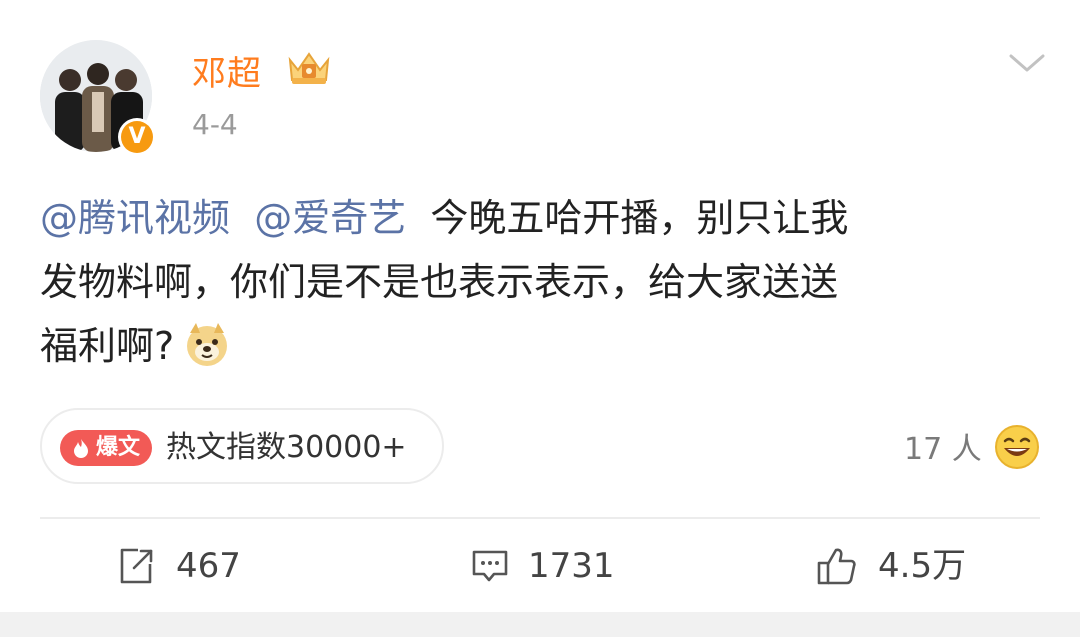 Image resolution: width=1080 pixels, height=637 pixels. I want to click on comment-icon, so click(490, 566).